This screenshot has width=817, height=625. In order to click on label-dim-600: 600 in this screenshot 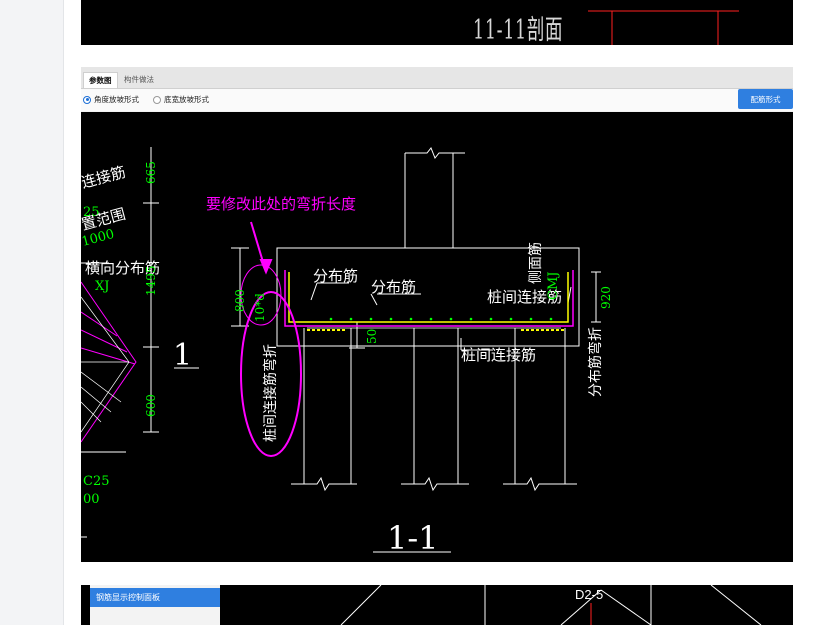, I will do `click(151, 405)`.